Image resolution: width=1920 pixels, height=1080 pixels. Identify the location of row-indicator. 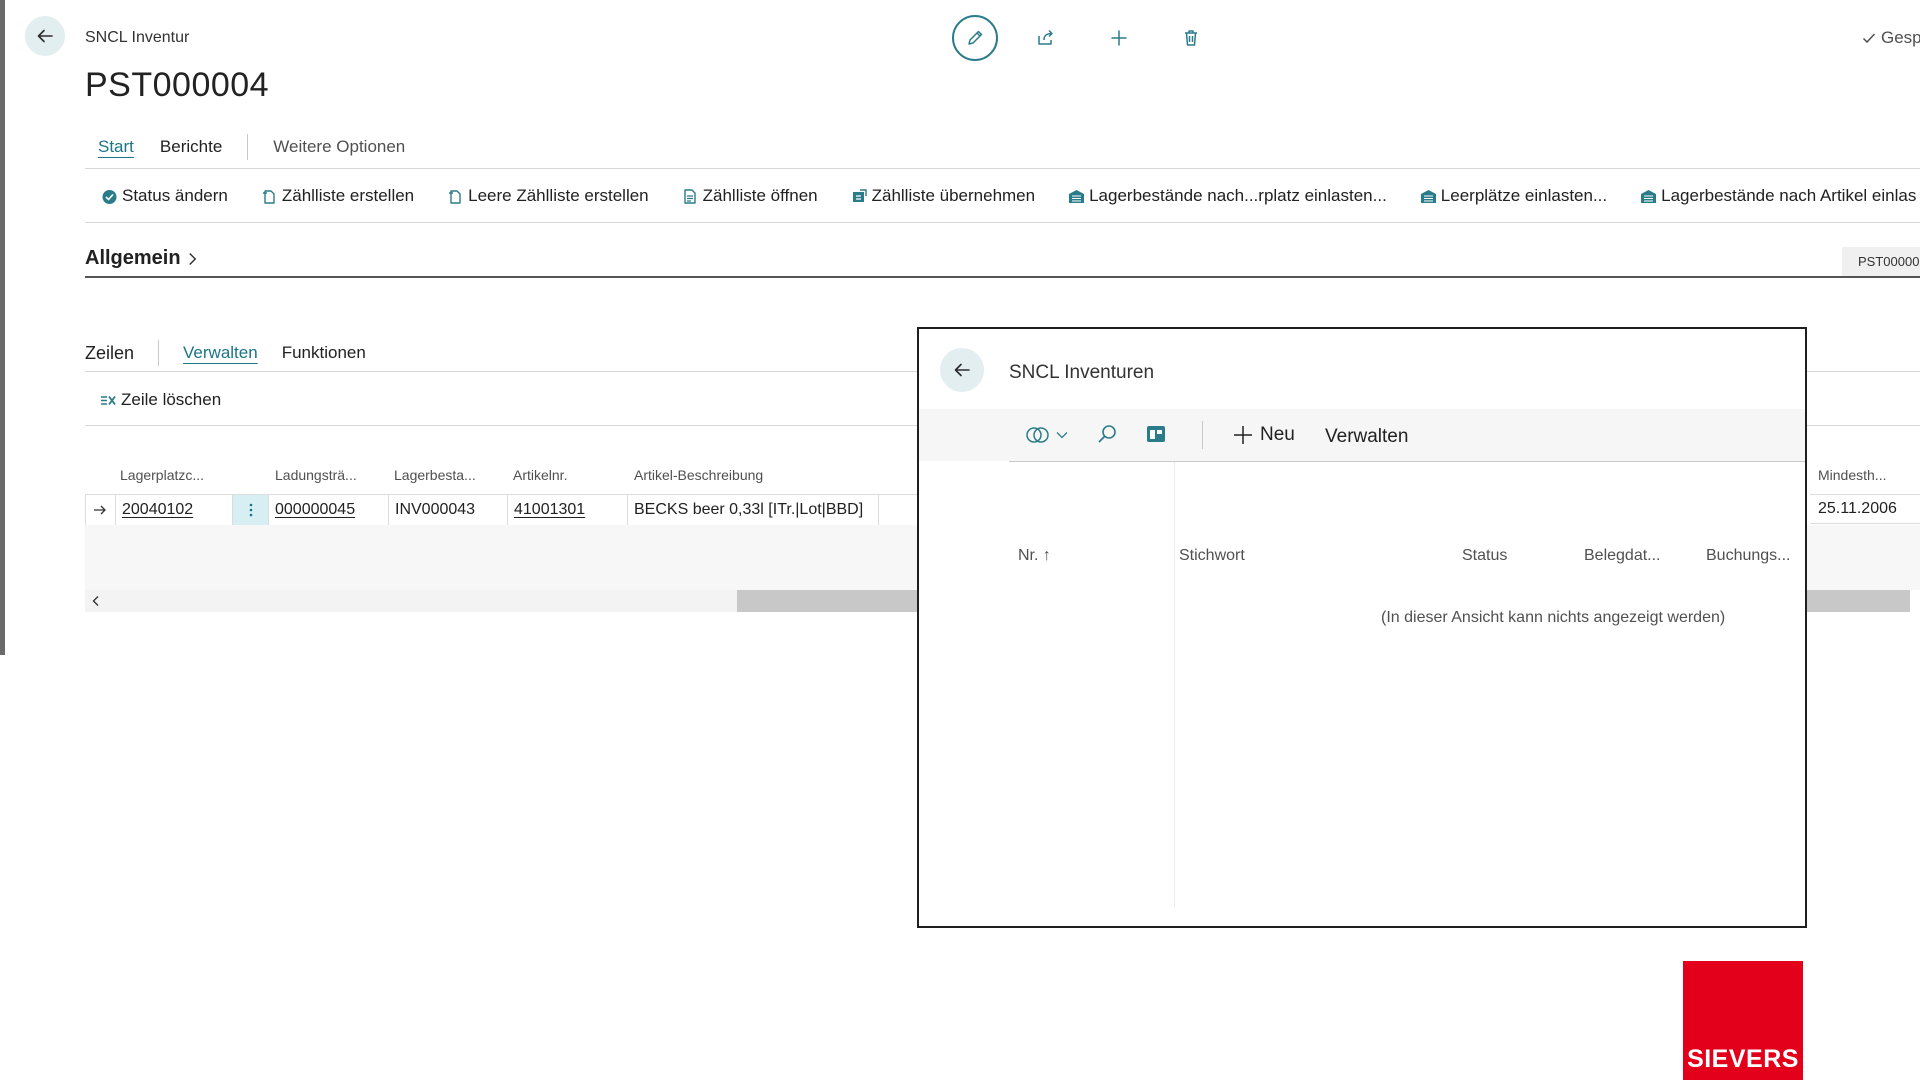
(101, 510).